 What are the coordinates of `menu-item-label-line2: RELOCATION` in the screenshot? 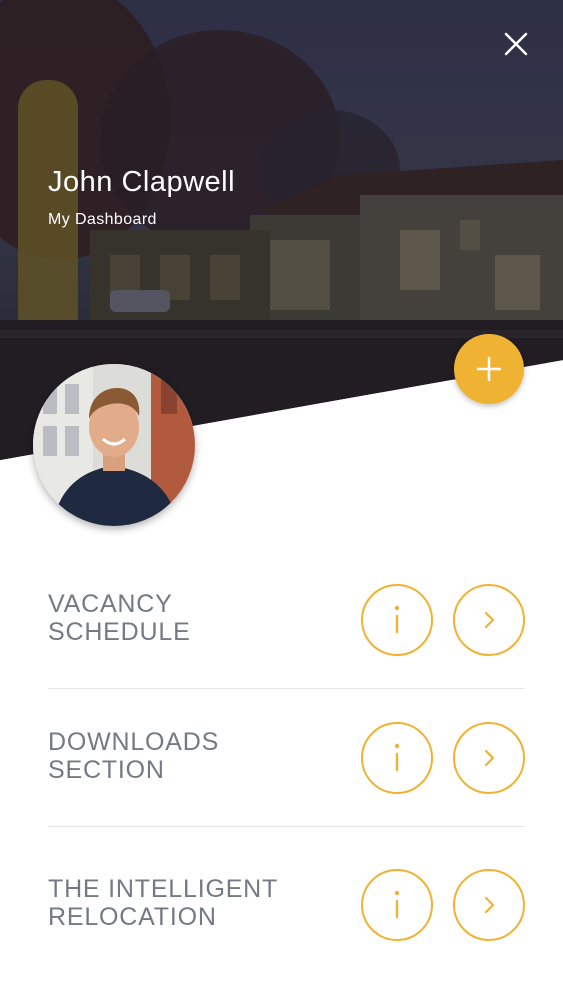 It's located at (132, 917).